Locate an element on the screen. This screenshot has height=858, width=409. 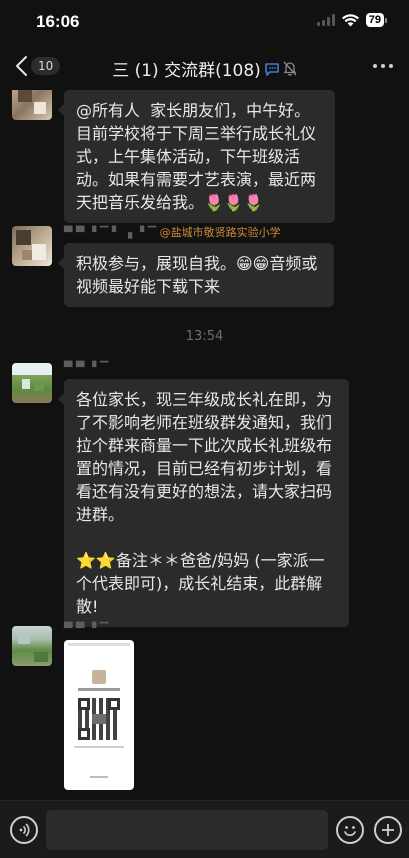
screenshot-status-row is located at coordinates (99, 644).